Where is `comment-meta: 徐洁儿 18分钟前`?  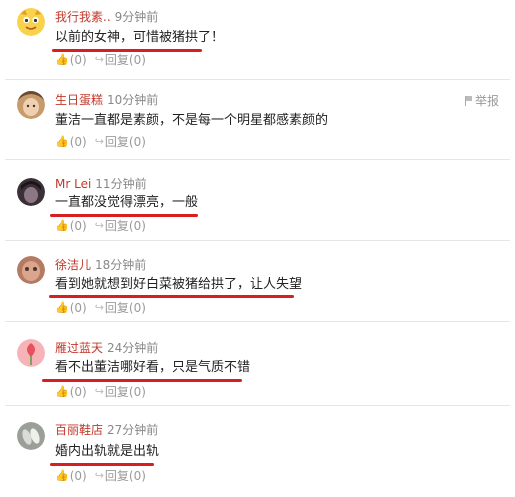 comment-meta: 徐洁儿 18分钟前 is located at coordinates (100, 265).